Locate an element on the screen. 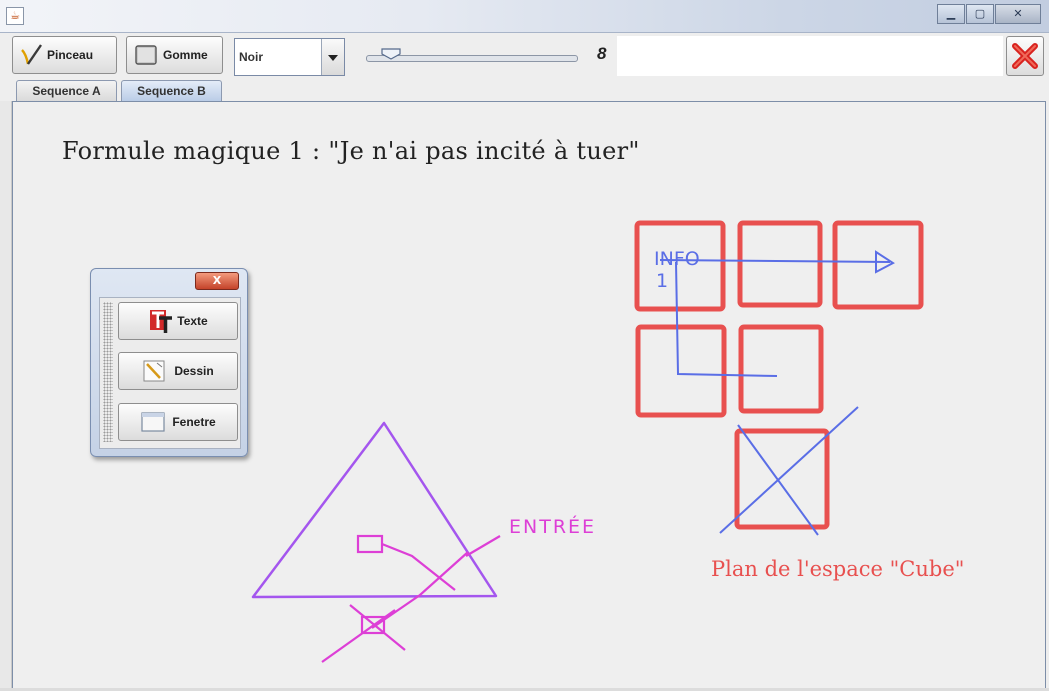 The image size is (1049, 691). slider-thumb is located at coordinates (391, 54).